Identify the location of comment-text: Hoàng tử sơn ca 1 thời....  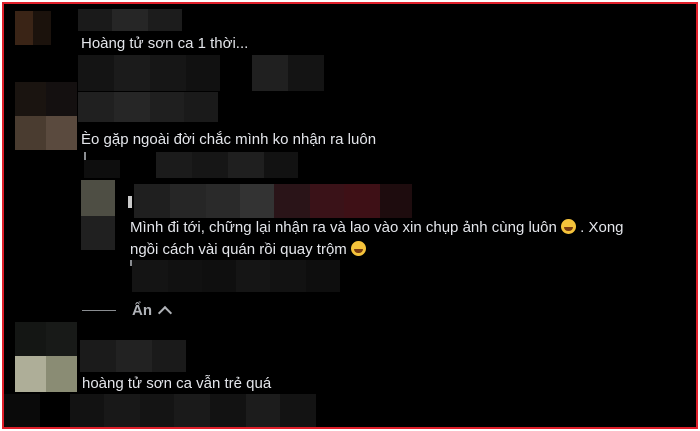
(165, 43).